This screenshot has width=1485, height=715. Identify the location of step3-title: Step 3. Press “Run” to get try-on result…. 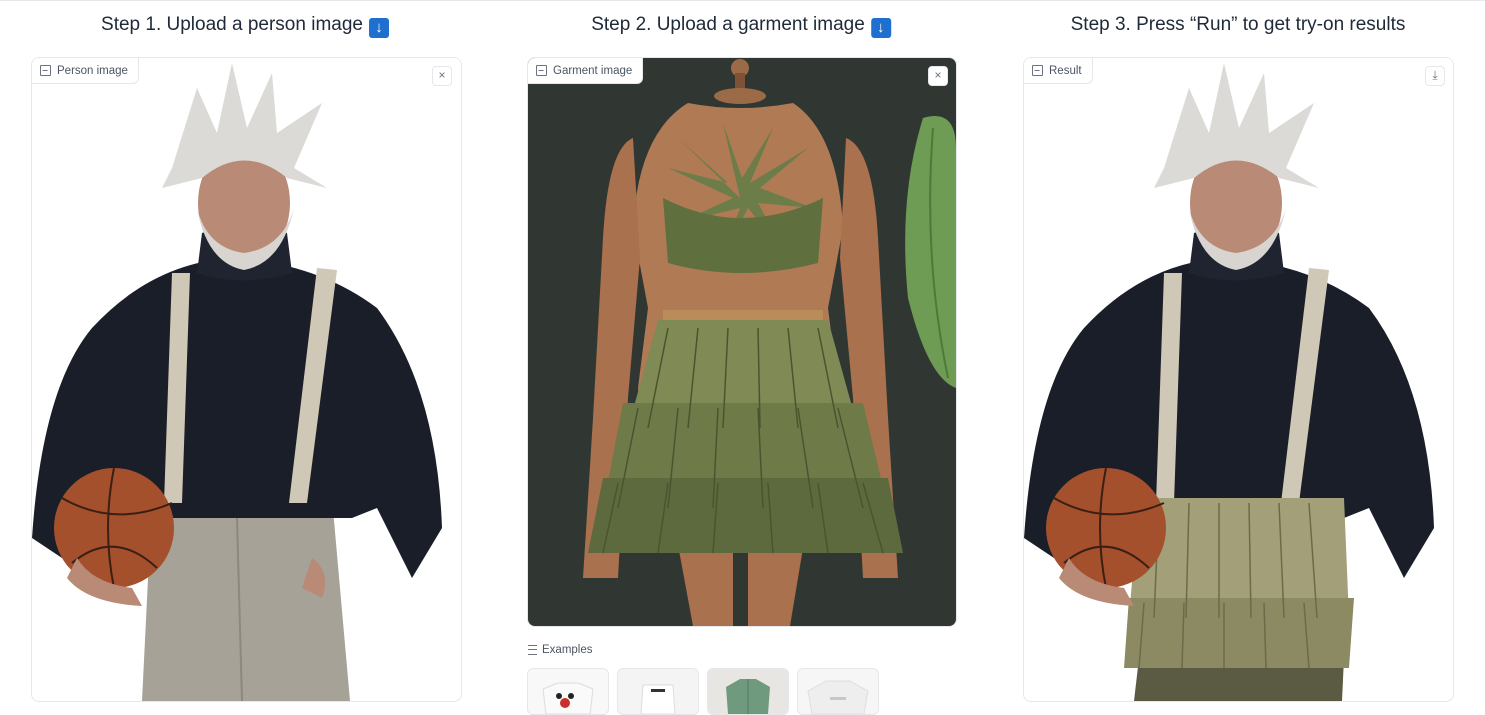
(1238, 24).